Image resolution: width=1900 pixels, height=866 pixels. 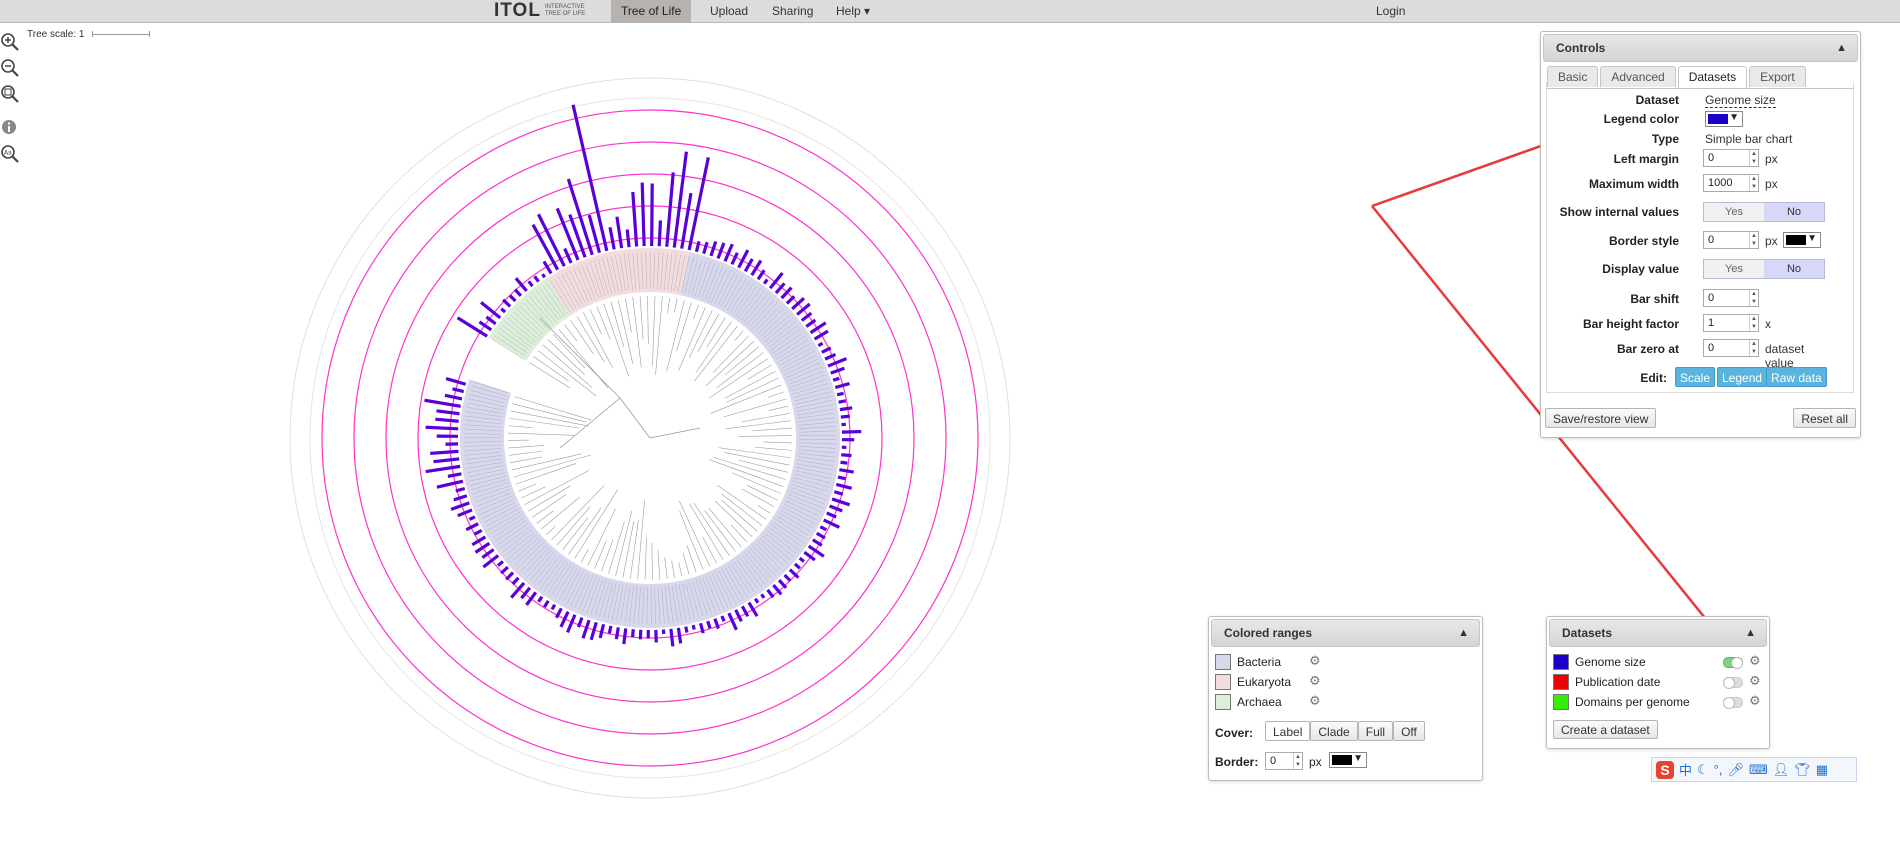 I want to click on max-width-label: Maximum width, so click(x=1633, y=184).